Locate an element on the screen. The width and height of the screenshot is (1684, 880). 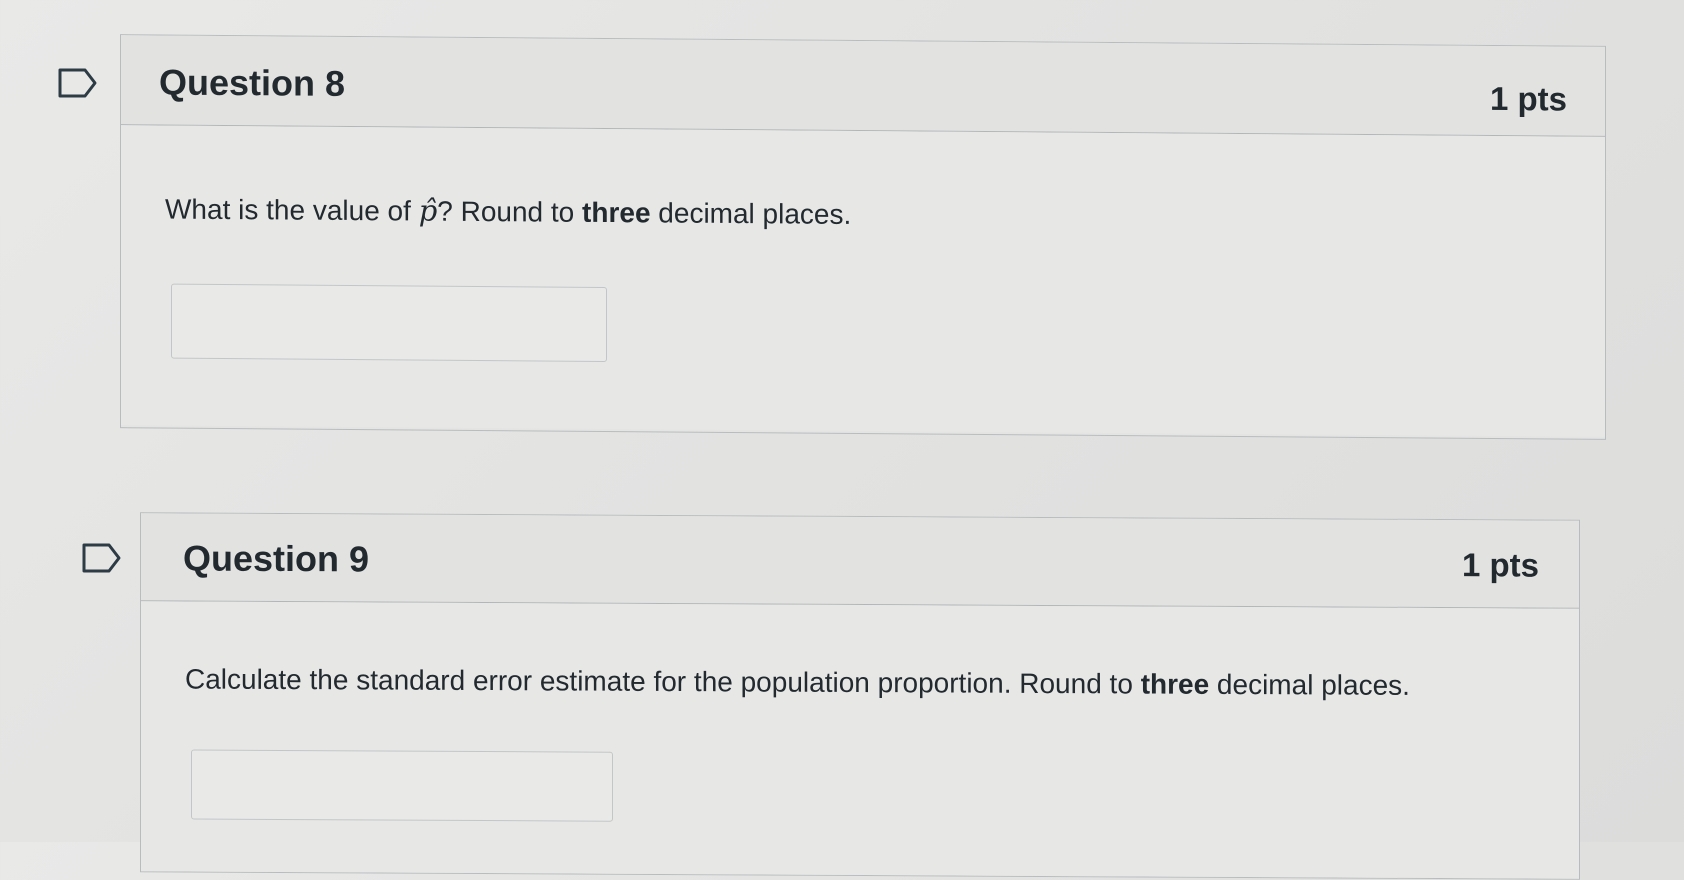
question-text-part: What is the value of is located at coordinates (292, 210).